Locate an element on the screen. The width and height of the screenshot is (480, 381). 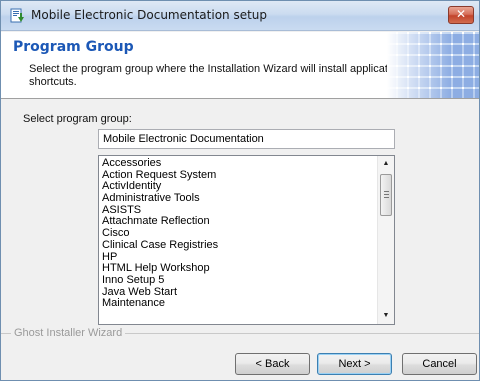
page-title: Program Group is located at coordinates (73, 47).